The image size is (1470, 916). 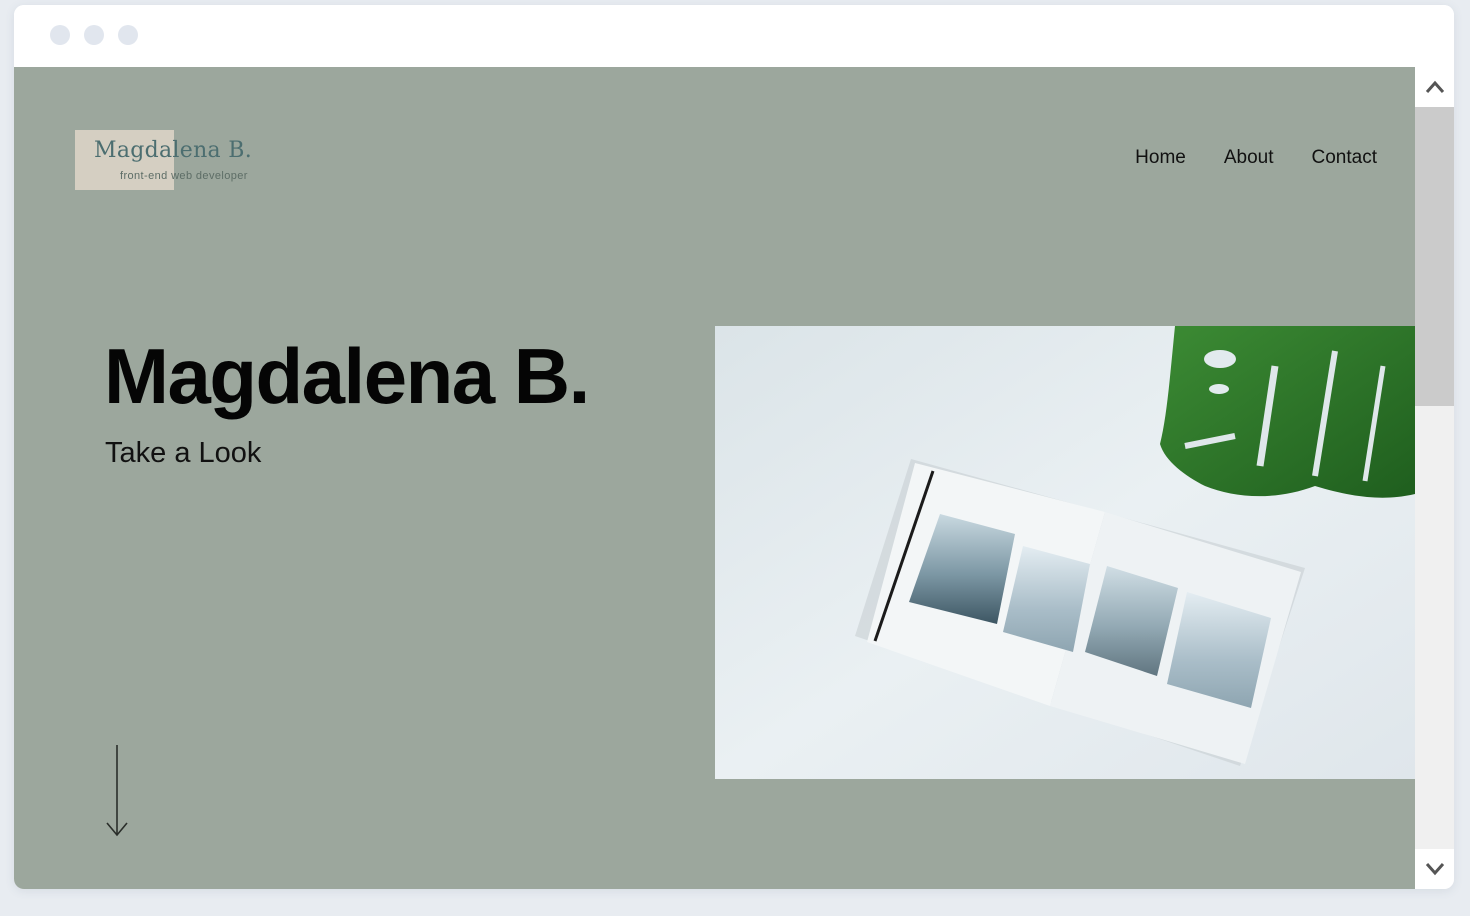 What do you see at coordinates (184, 176) in the screenshot?
I see `logo-tagline: front-end web developer` at bounding box center [184, 176].